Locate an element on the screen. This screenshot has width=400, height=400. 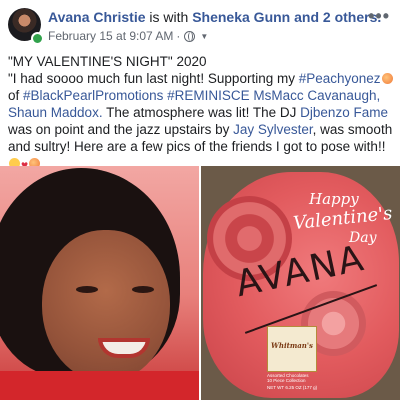
net-weight: NET WT 6.25 OZ (177 g) is located at coordinates (292, 387).